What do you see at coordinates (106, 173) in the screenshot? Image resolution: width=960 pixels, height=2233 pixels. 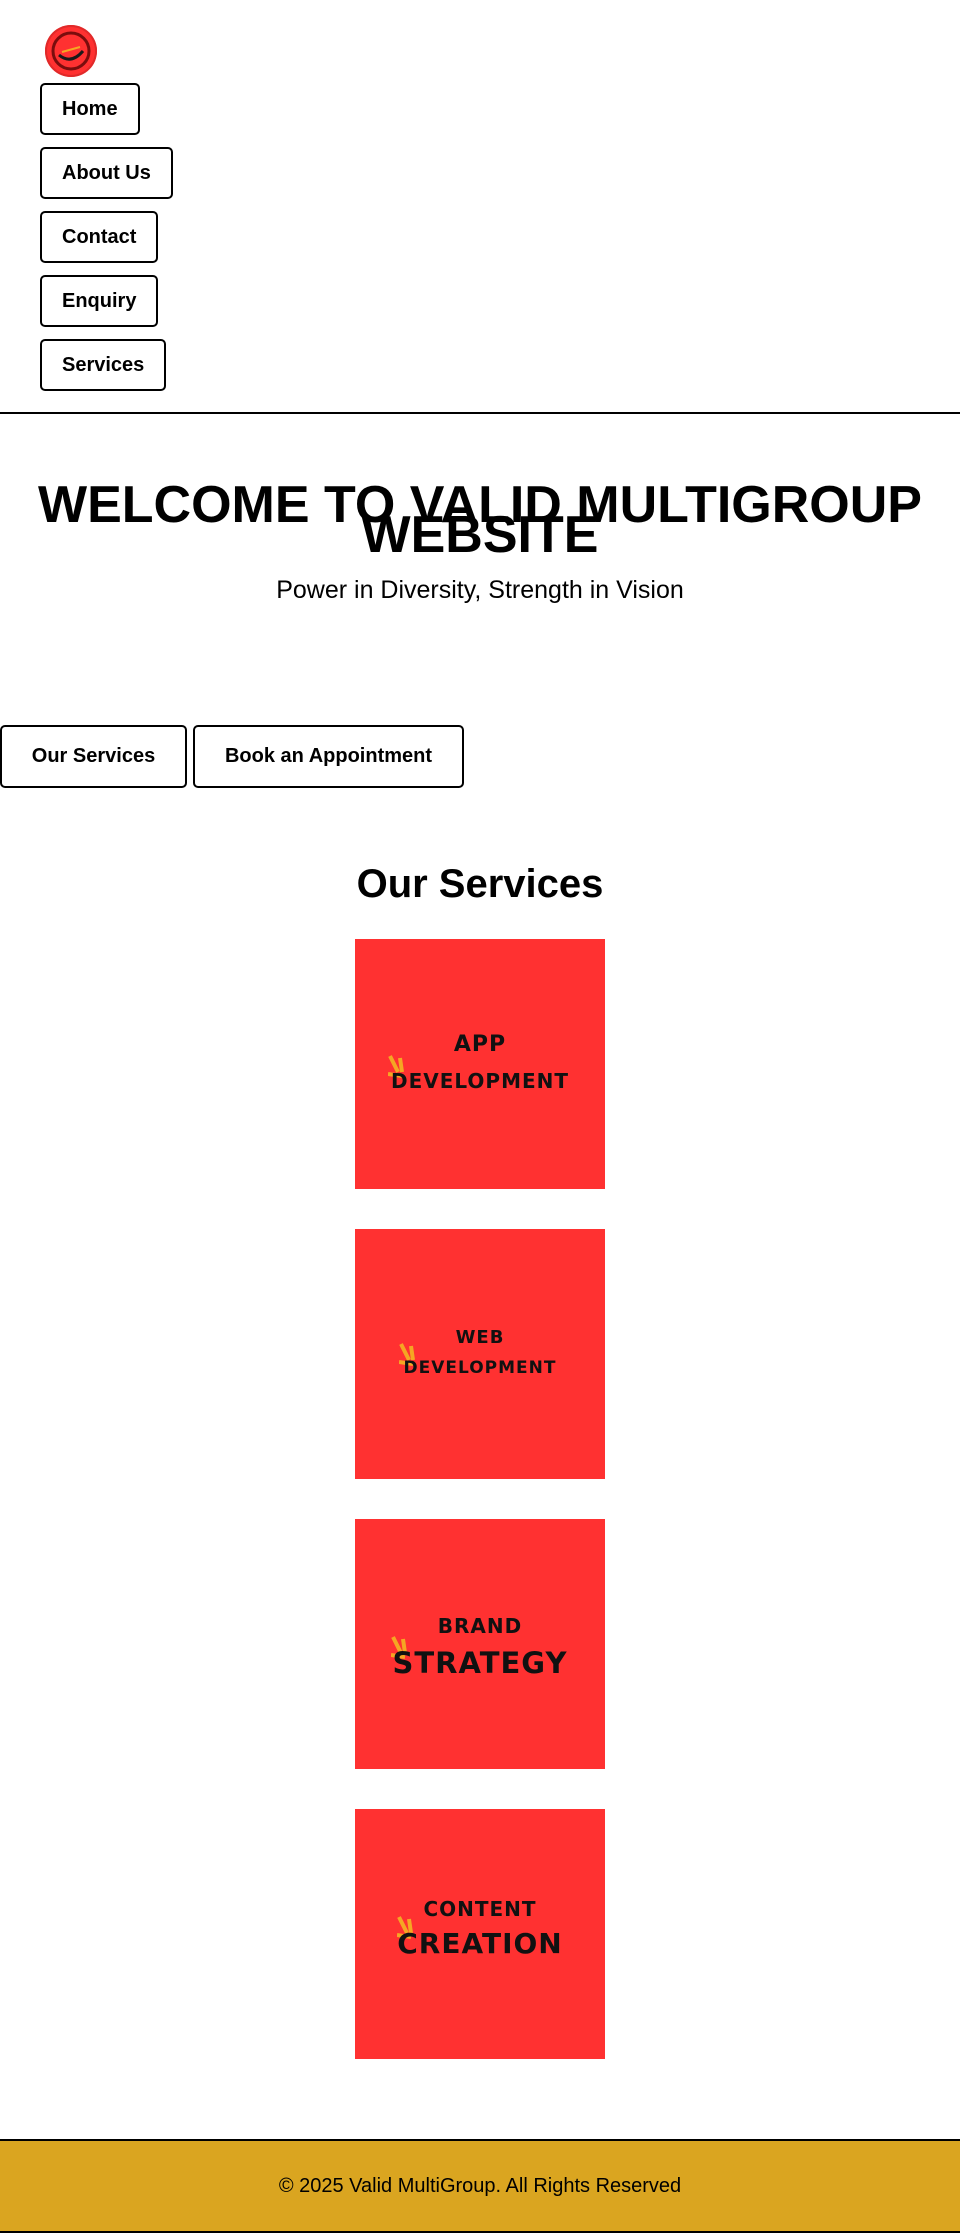 I see `nav-about-button: About Us` at bounding box center [106, 173].